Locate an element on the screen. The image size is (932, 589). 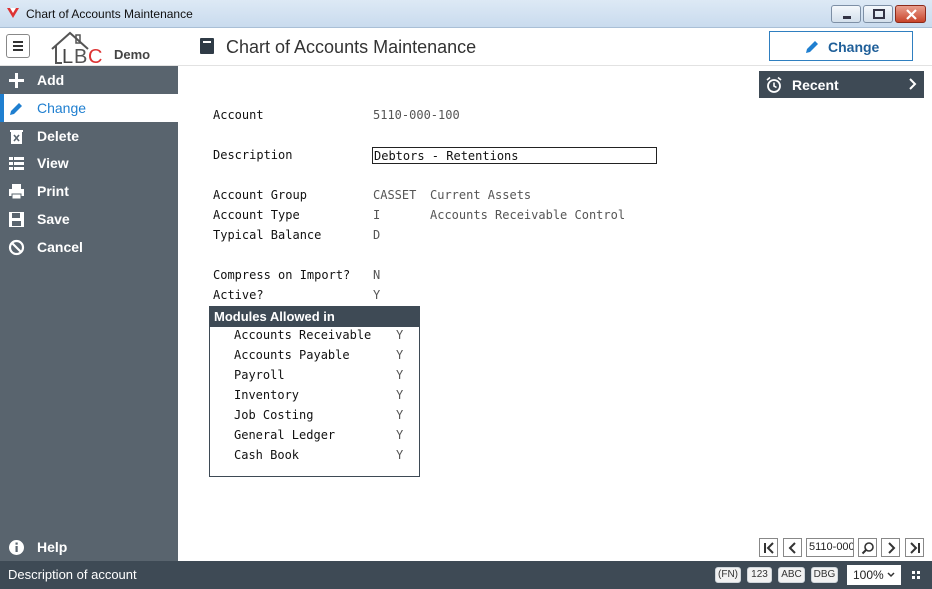
sidebar-item-label: View is located at coordinates (53, 163).